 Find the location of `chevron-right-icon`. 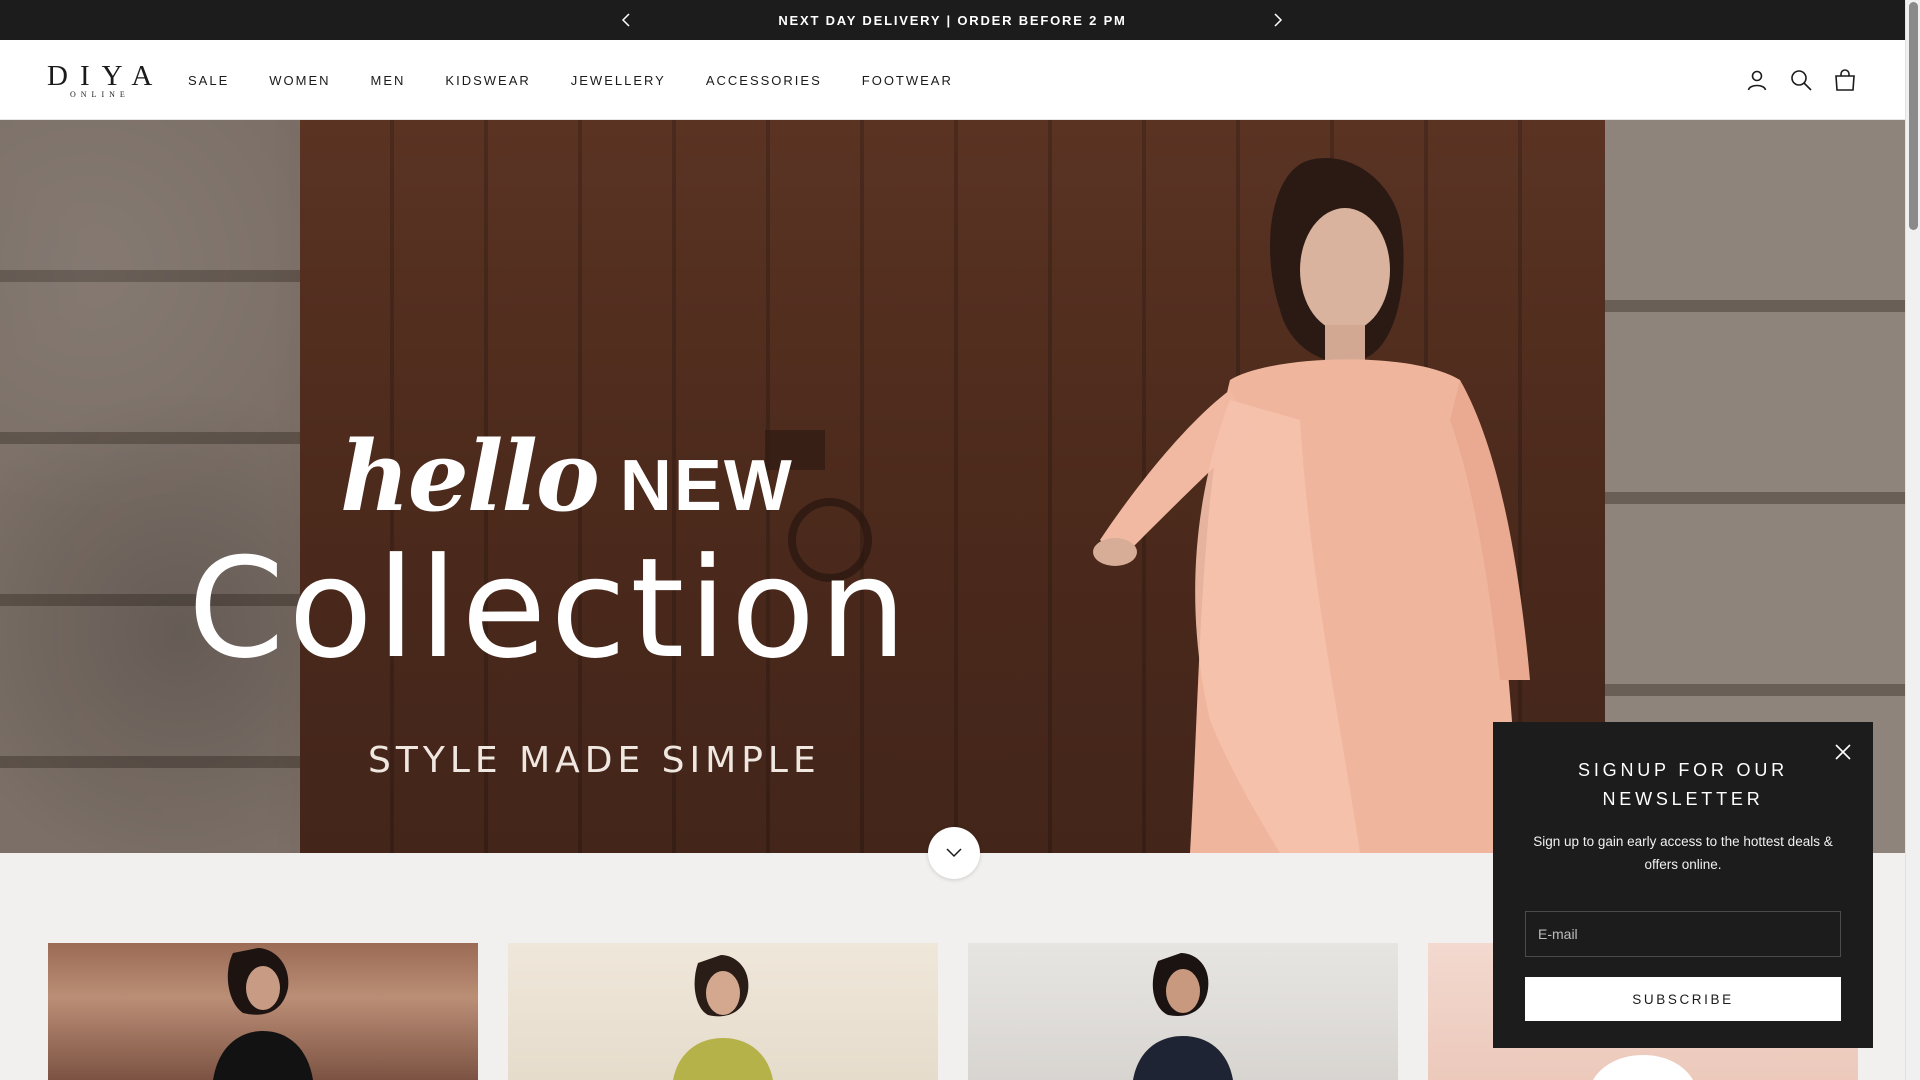

chevron-right-icon is located at coordinates (1278, 20).